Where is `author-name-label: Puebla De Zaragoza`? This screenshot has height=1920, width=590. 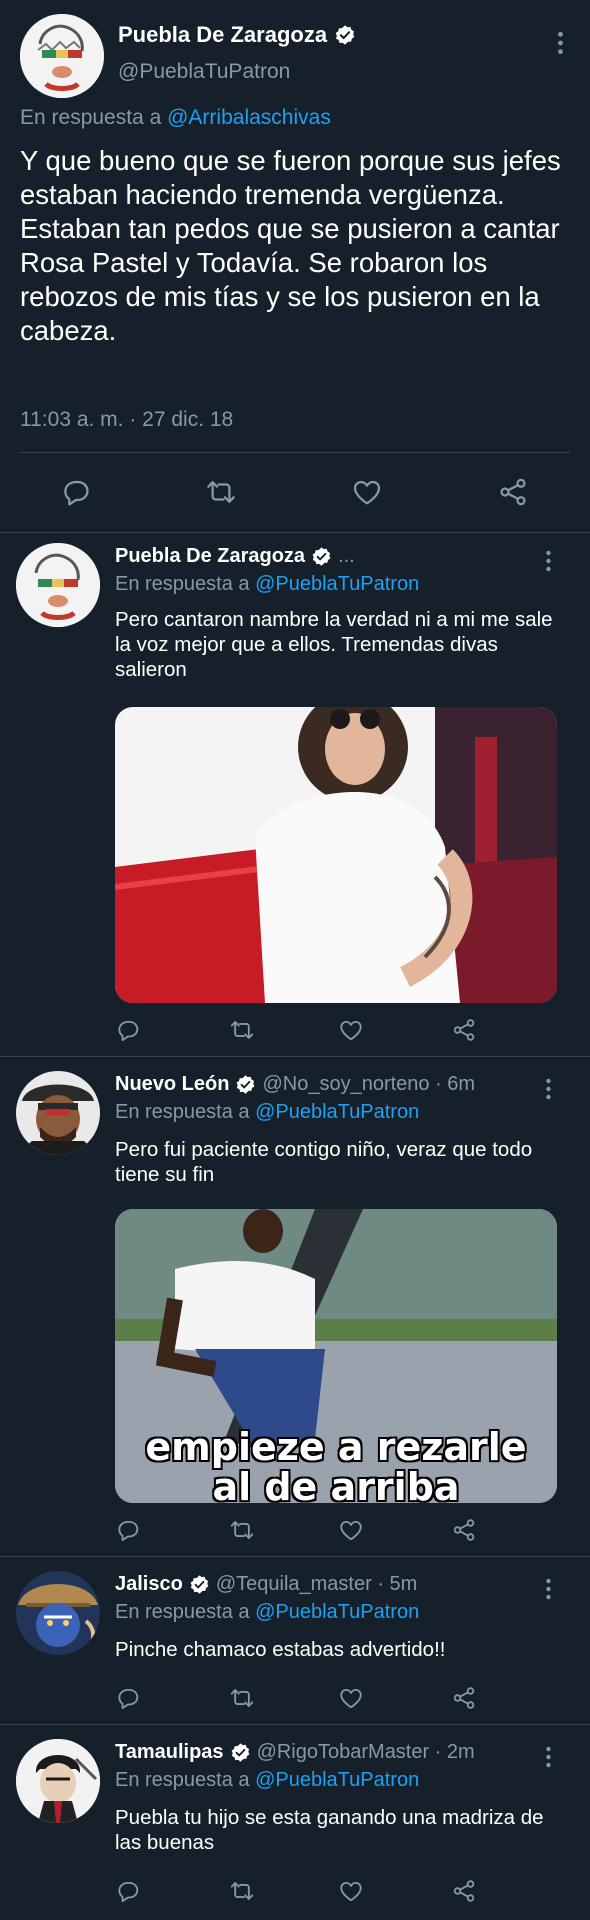
author-name-label: Puebla De Zaragoza is located at coordinates (223, 34).